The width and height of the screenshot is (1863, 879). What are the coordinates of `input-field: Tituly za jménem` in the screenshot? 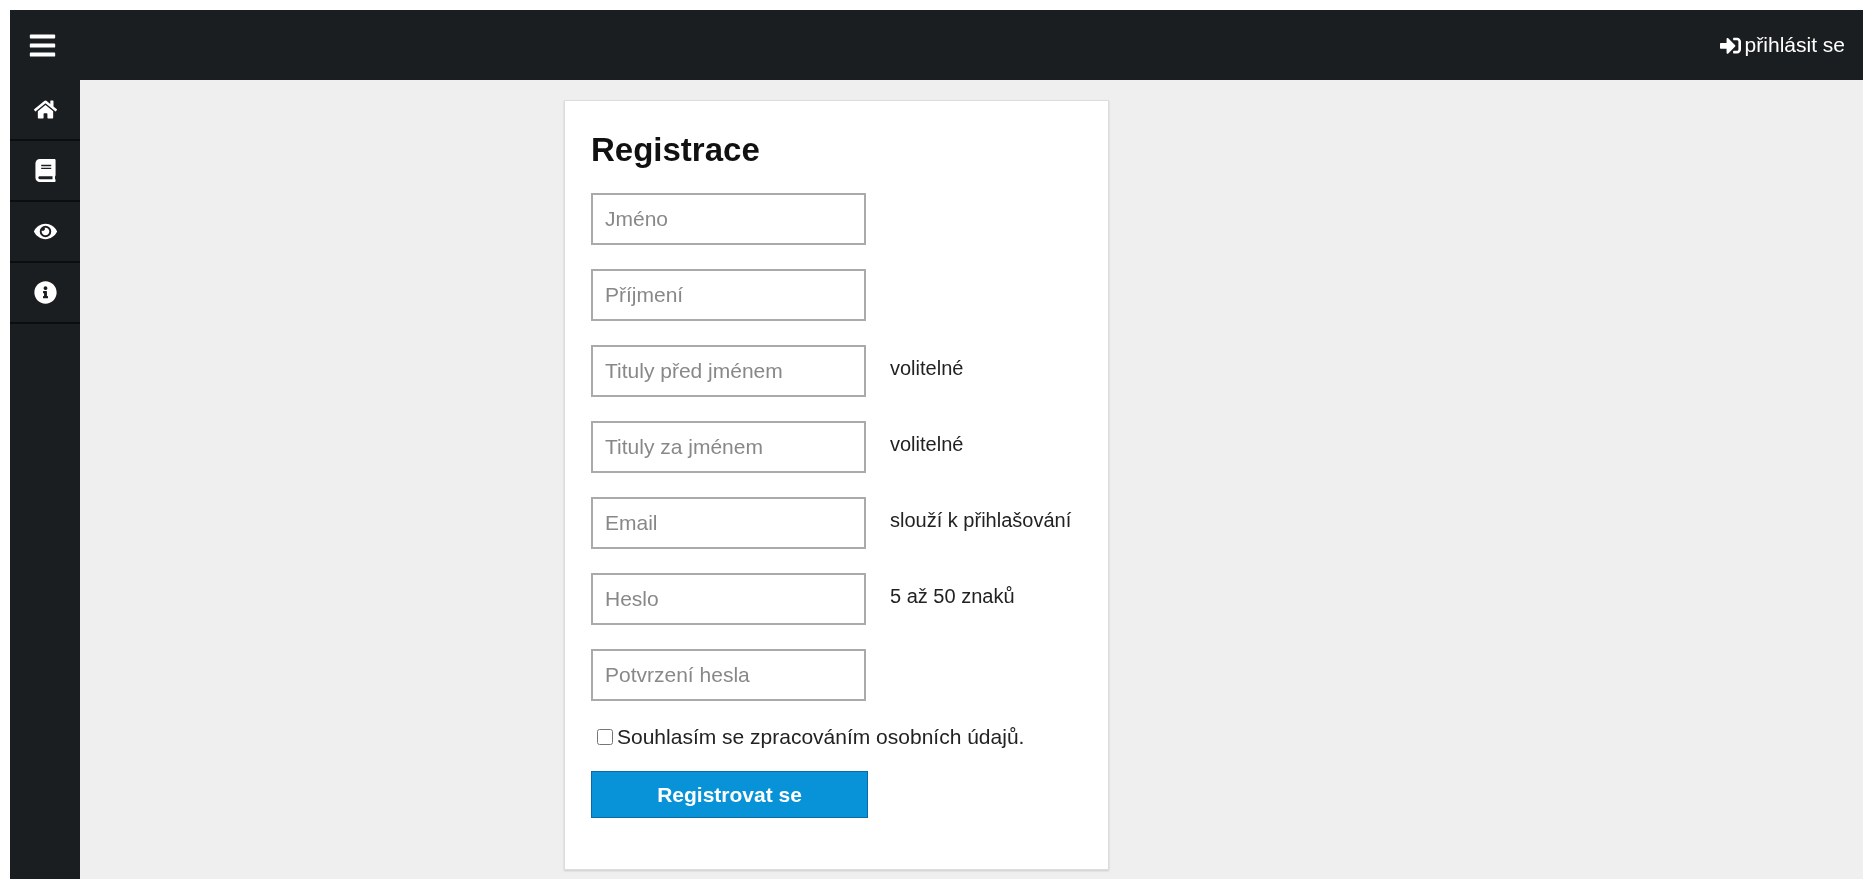 It's located at (728, 447).